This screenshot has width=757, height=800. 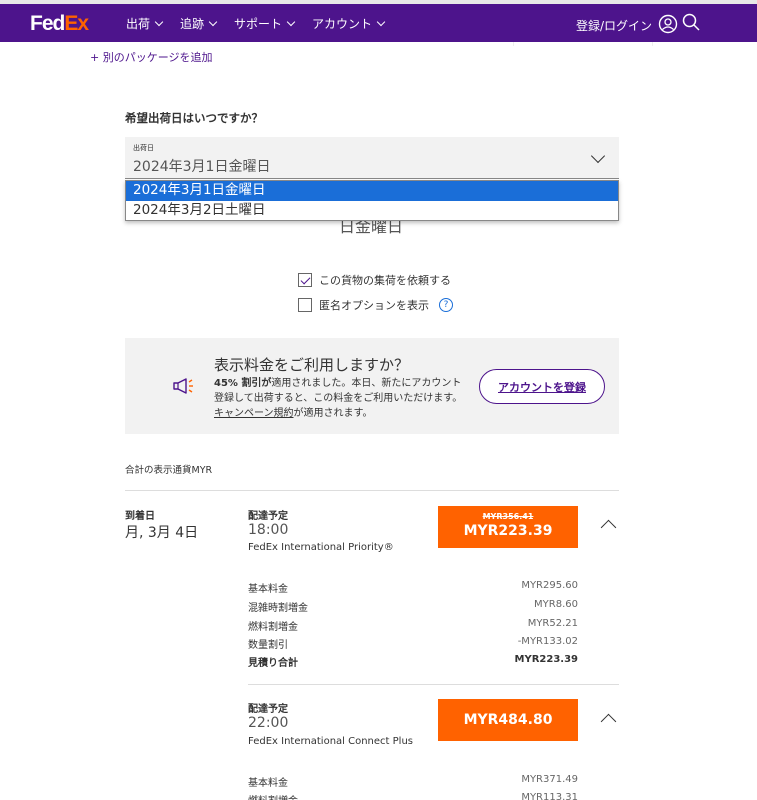 I want to click on delivery-time: 22:00, so click(x=268, y=723).